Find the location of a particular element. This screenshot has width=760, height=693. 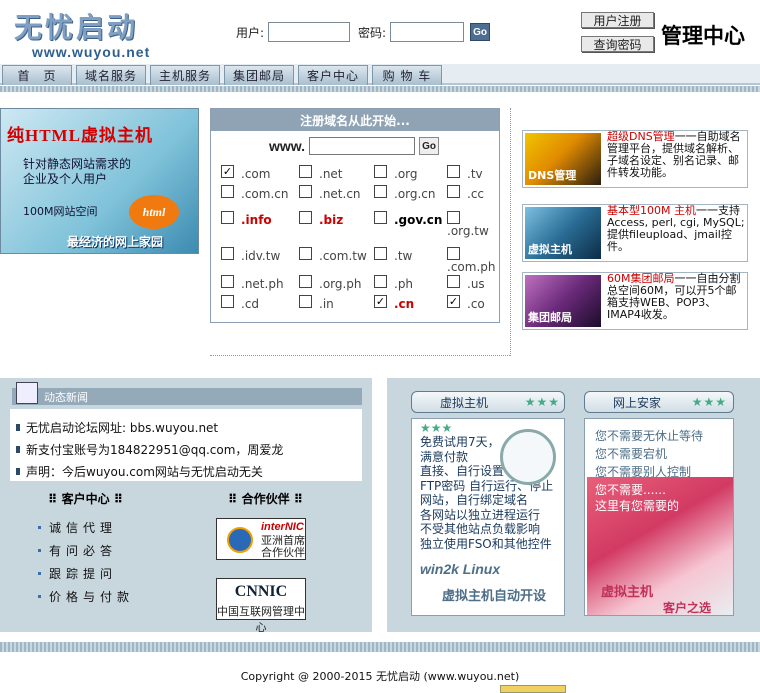

client-link: 价格与付款 is located at coordinates (86, 596).